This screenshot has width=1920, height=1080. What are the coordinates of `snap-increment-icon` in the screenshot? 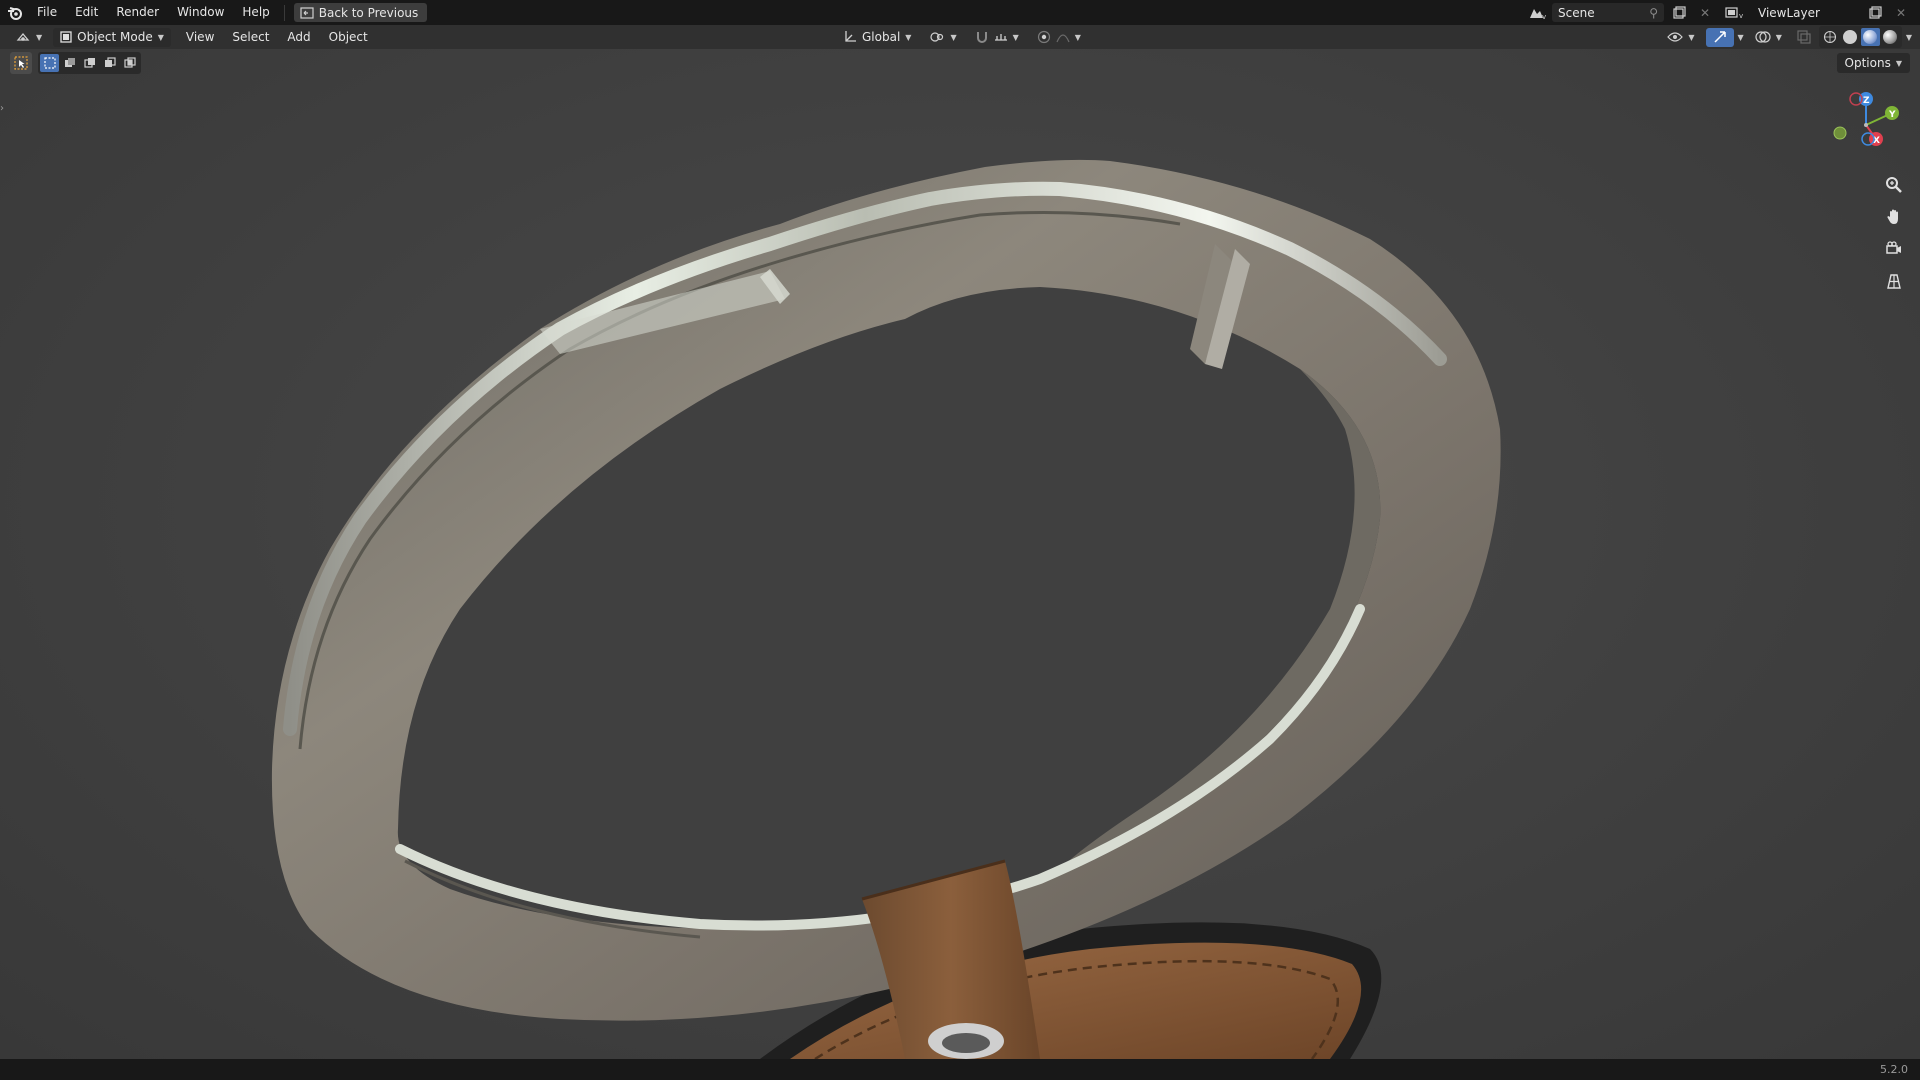 It's located at (1000, 37).